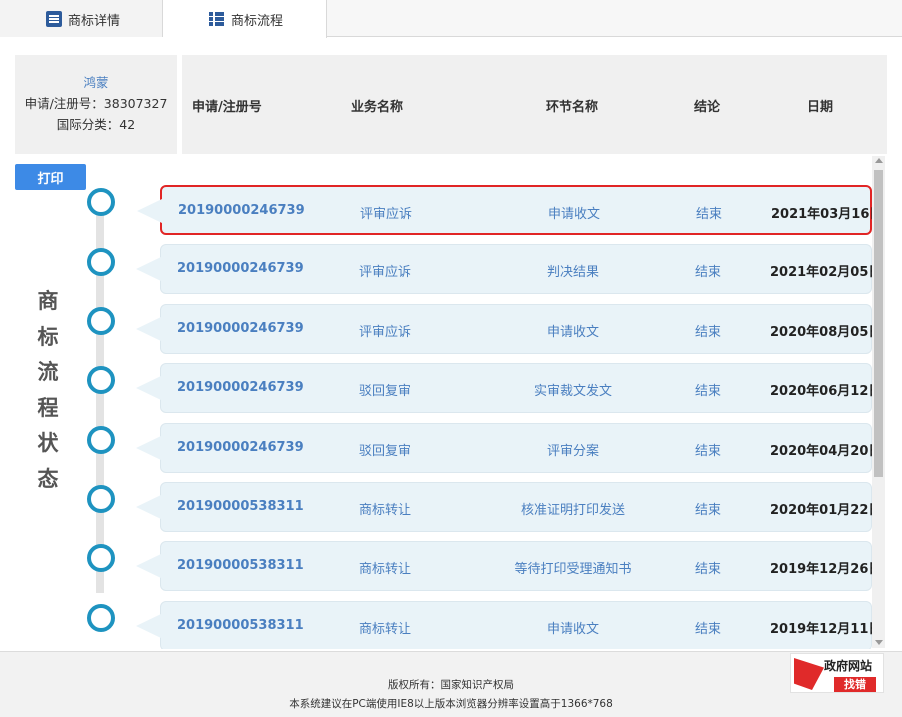 Image resolution: width=902 pixels, height=717 pixels. Describe the element at coordinates (821, 391) in the screenshot. I see `row-date: 2020年06月12日` at that location.